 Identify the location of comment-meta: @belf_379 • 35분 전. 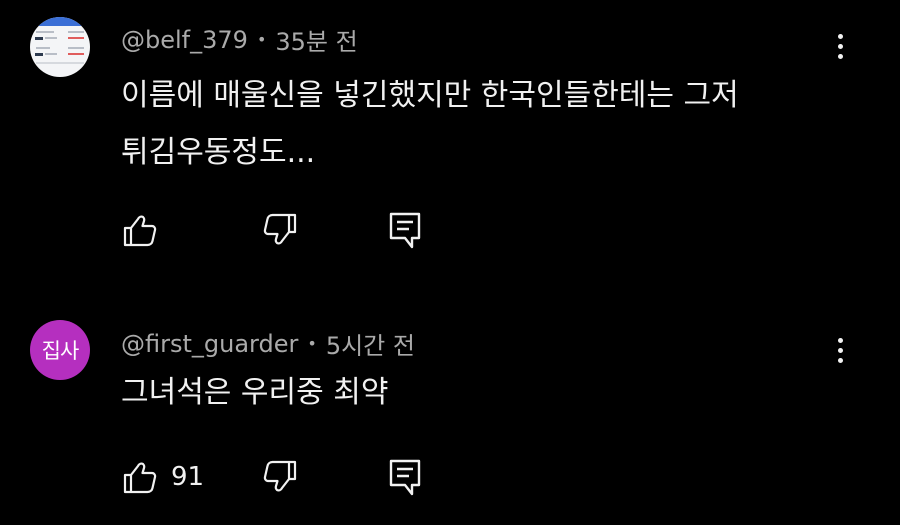
(239, 39).